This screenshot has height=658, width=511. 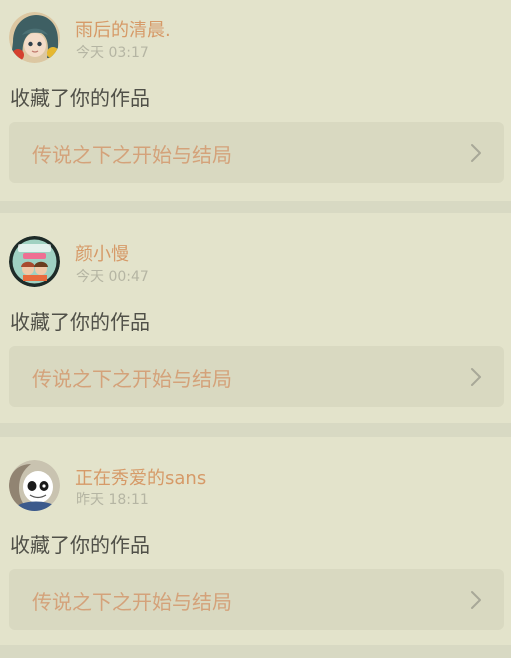 I want to click on username-link: 颜小慢, so click(x=102, y=253).